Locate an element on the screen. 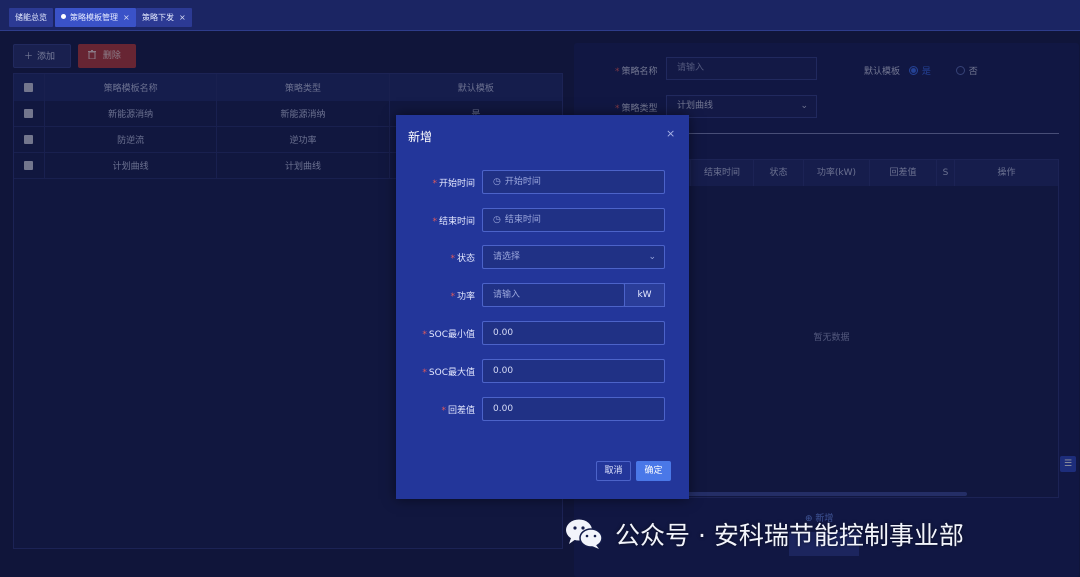 The width and height of the screenshot is (1080, 577). dialog-title: 新增 is located at coordinates (420, 137).